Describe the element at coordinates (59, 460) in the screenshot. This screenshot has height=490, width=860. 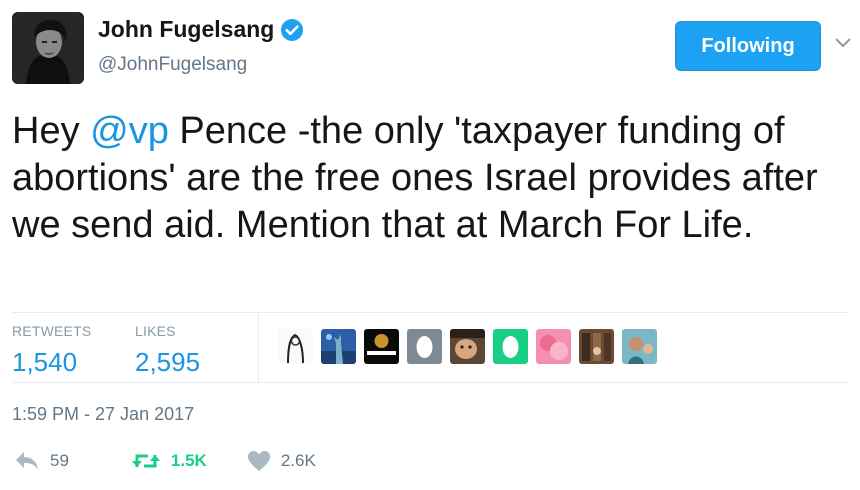
I see `reply-count: 59` at that location.